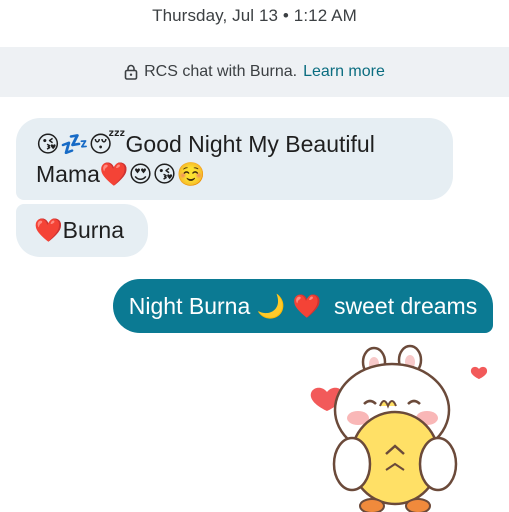 This screenshot has height=512, width=509. Describe the element at coordinates (404, 426) in the screenshot. I see `bunny-hugging-chick-sticker` at that location.